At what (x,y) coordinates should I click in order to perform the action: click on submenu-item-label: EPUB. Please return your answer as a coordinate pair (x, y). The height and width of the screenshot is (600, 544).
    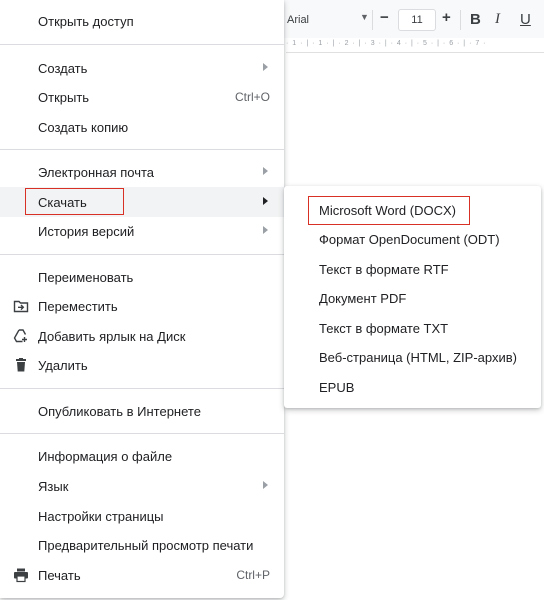
    Looking at the image, I should click on (337, 387).